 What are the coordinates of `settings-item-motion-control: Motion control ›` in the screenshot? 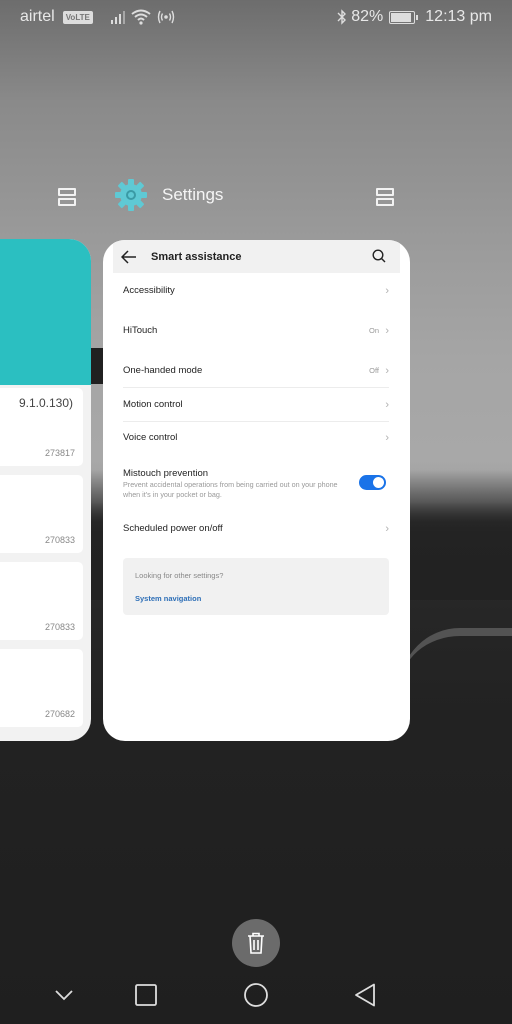 It's located at (256, 404).